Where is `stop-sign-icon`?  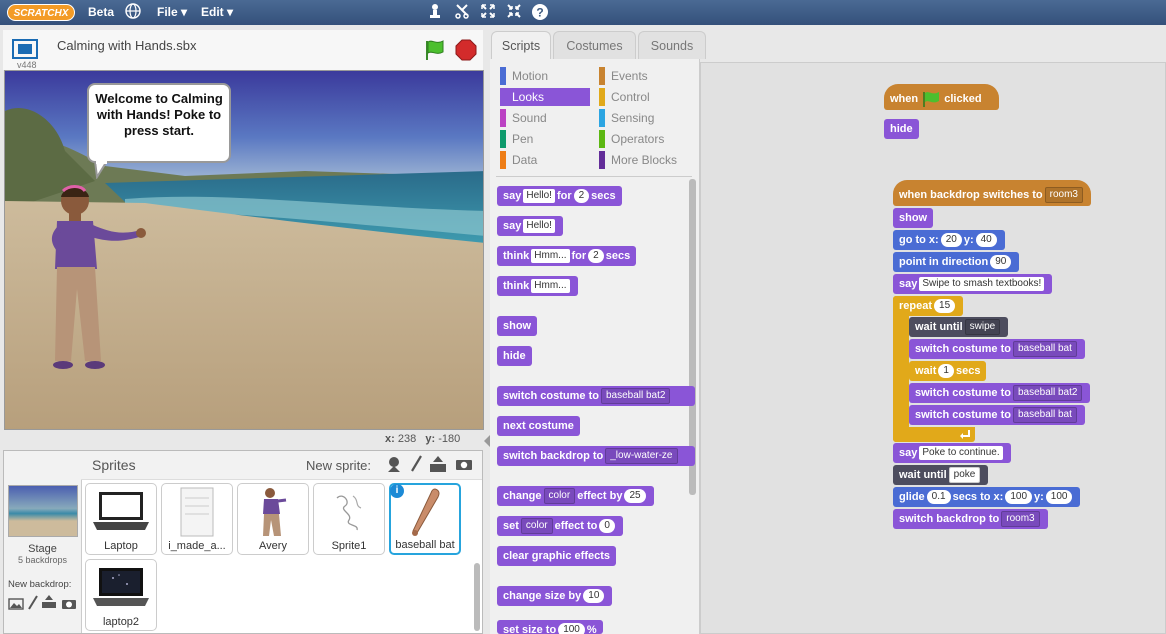
stop-sign-icon is located at coordinates (466, 50).